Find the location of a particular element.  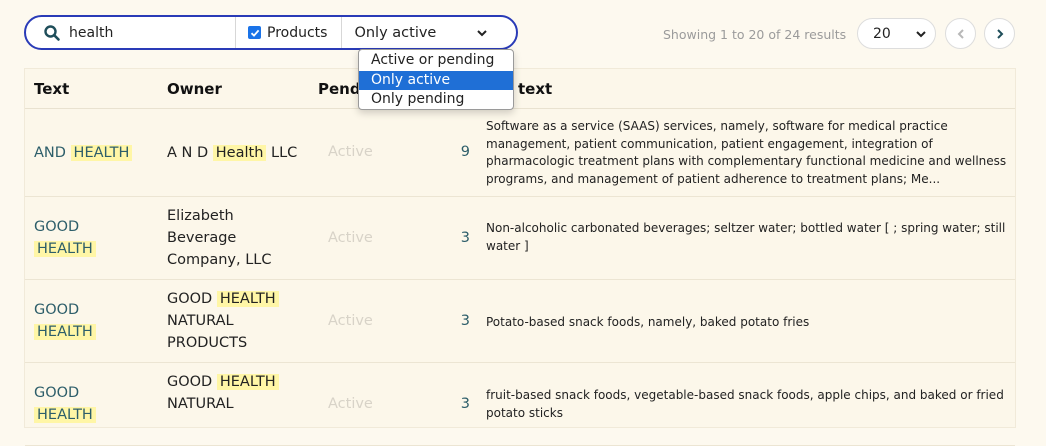

status-option-only-active: Only active is located at coordinates (436, 80).